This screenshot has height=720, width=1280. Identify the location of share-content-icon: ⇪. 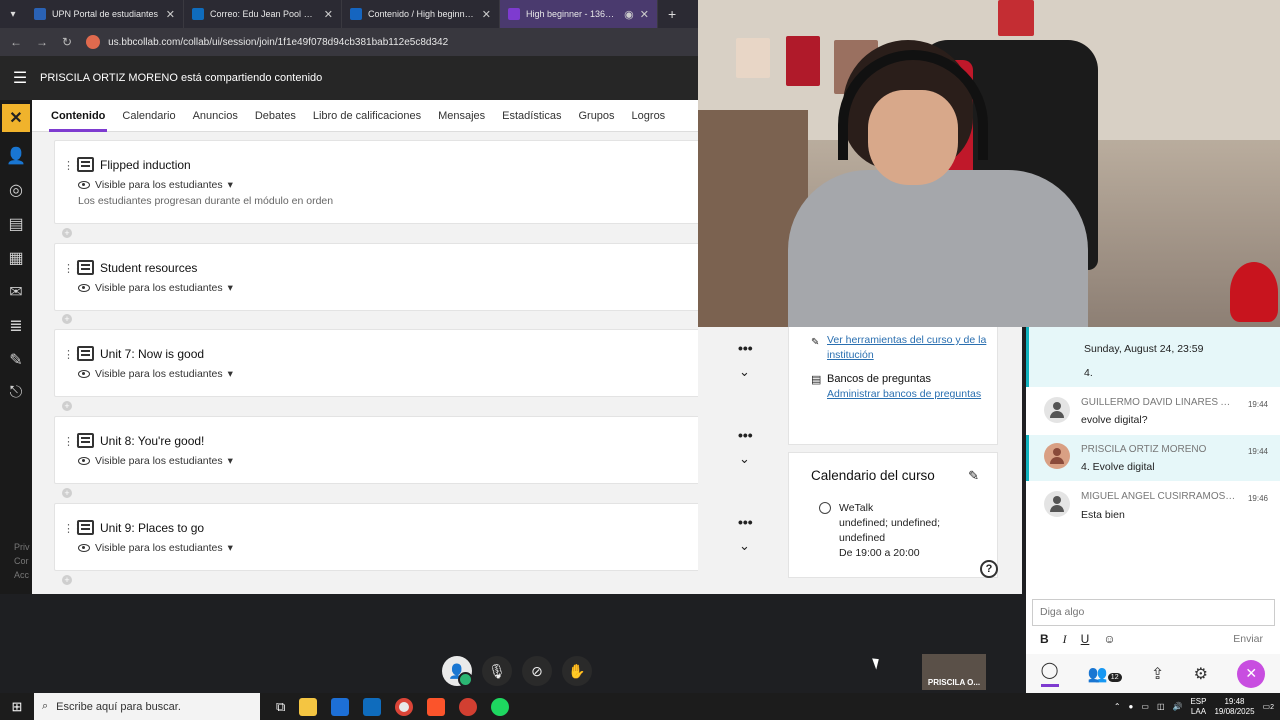
(1157, 674).